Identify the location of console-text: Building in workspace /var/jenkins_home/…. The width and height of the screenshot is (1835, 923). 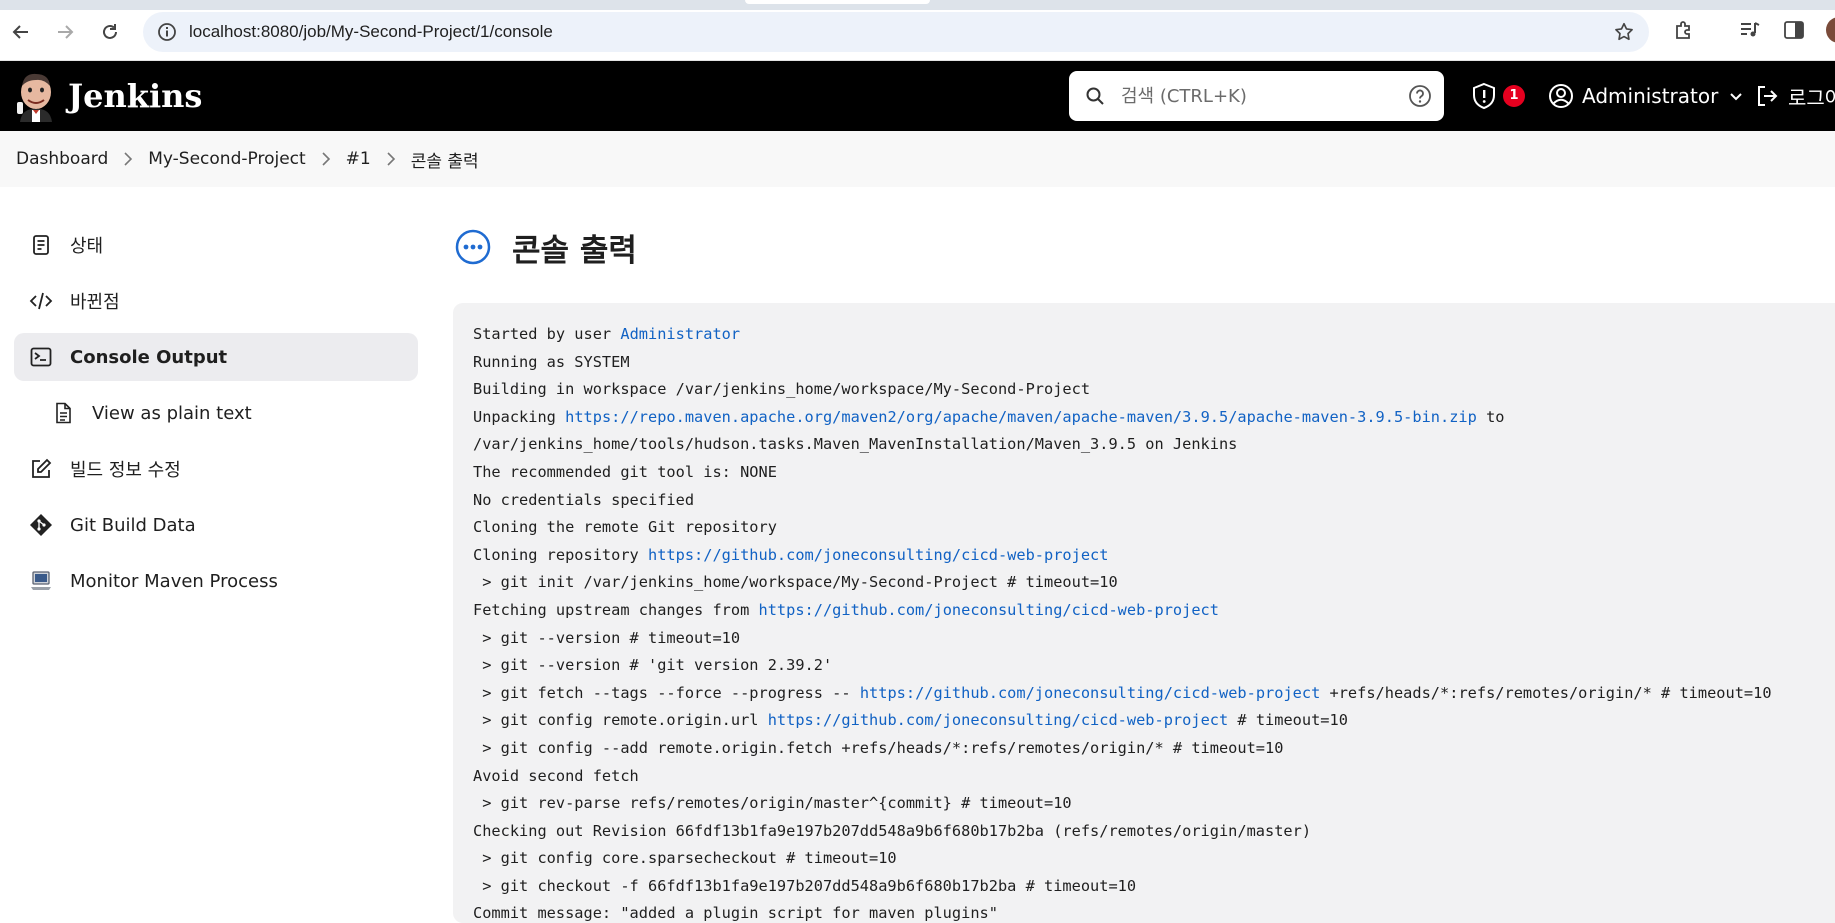
(782, 389).